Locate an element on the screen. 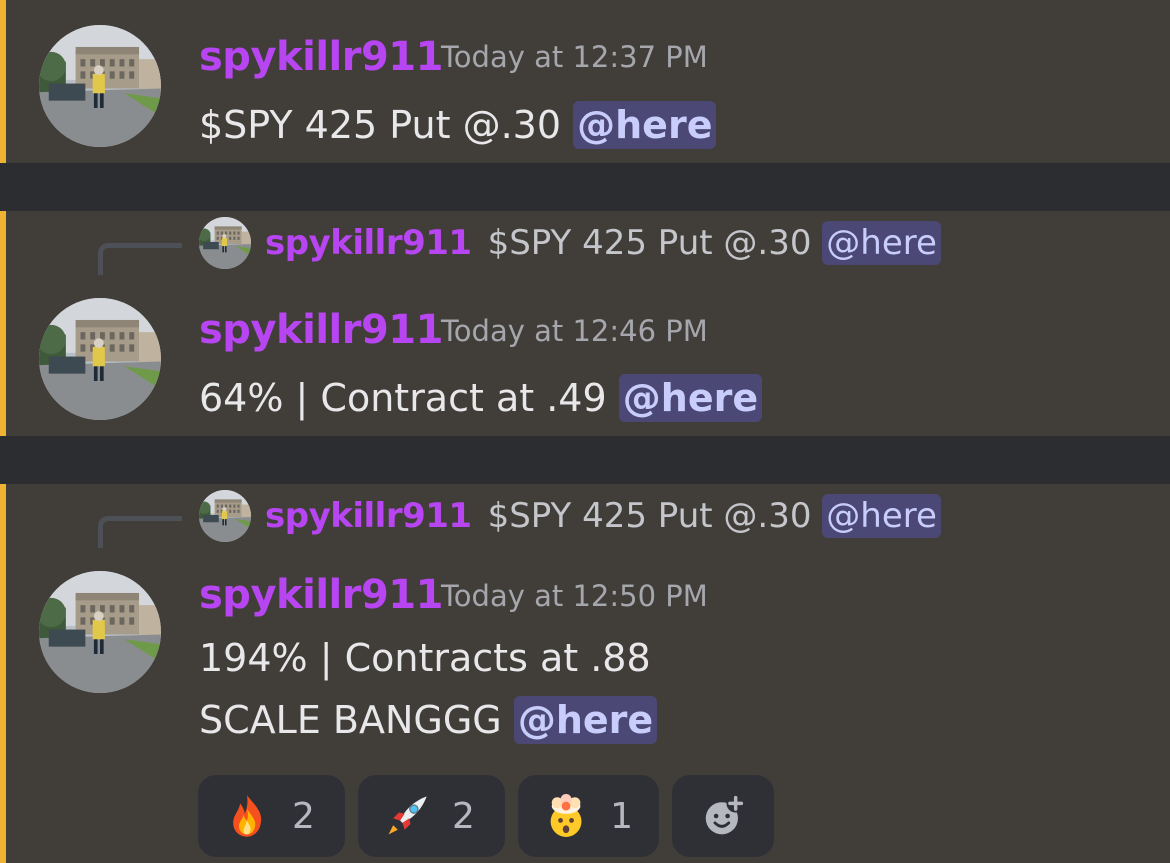  reaction-rocket: 2 is located at coordinates (431, 816).